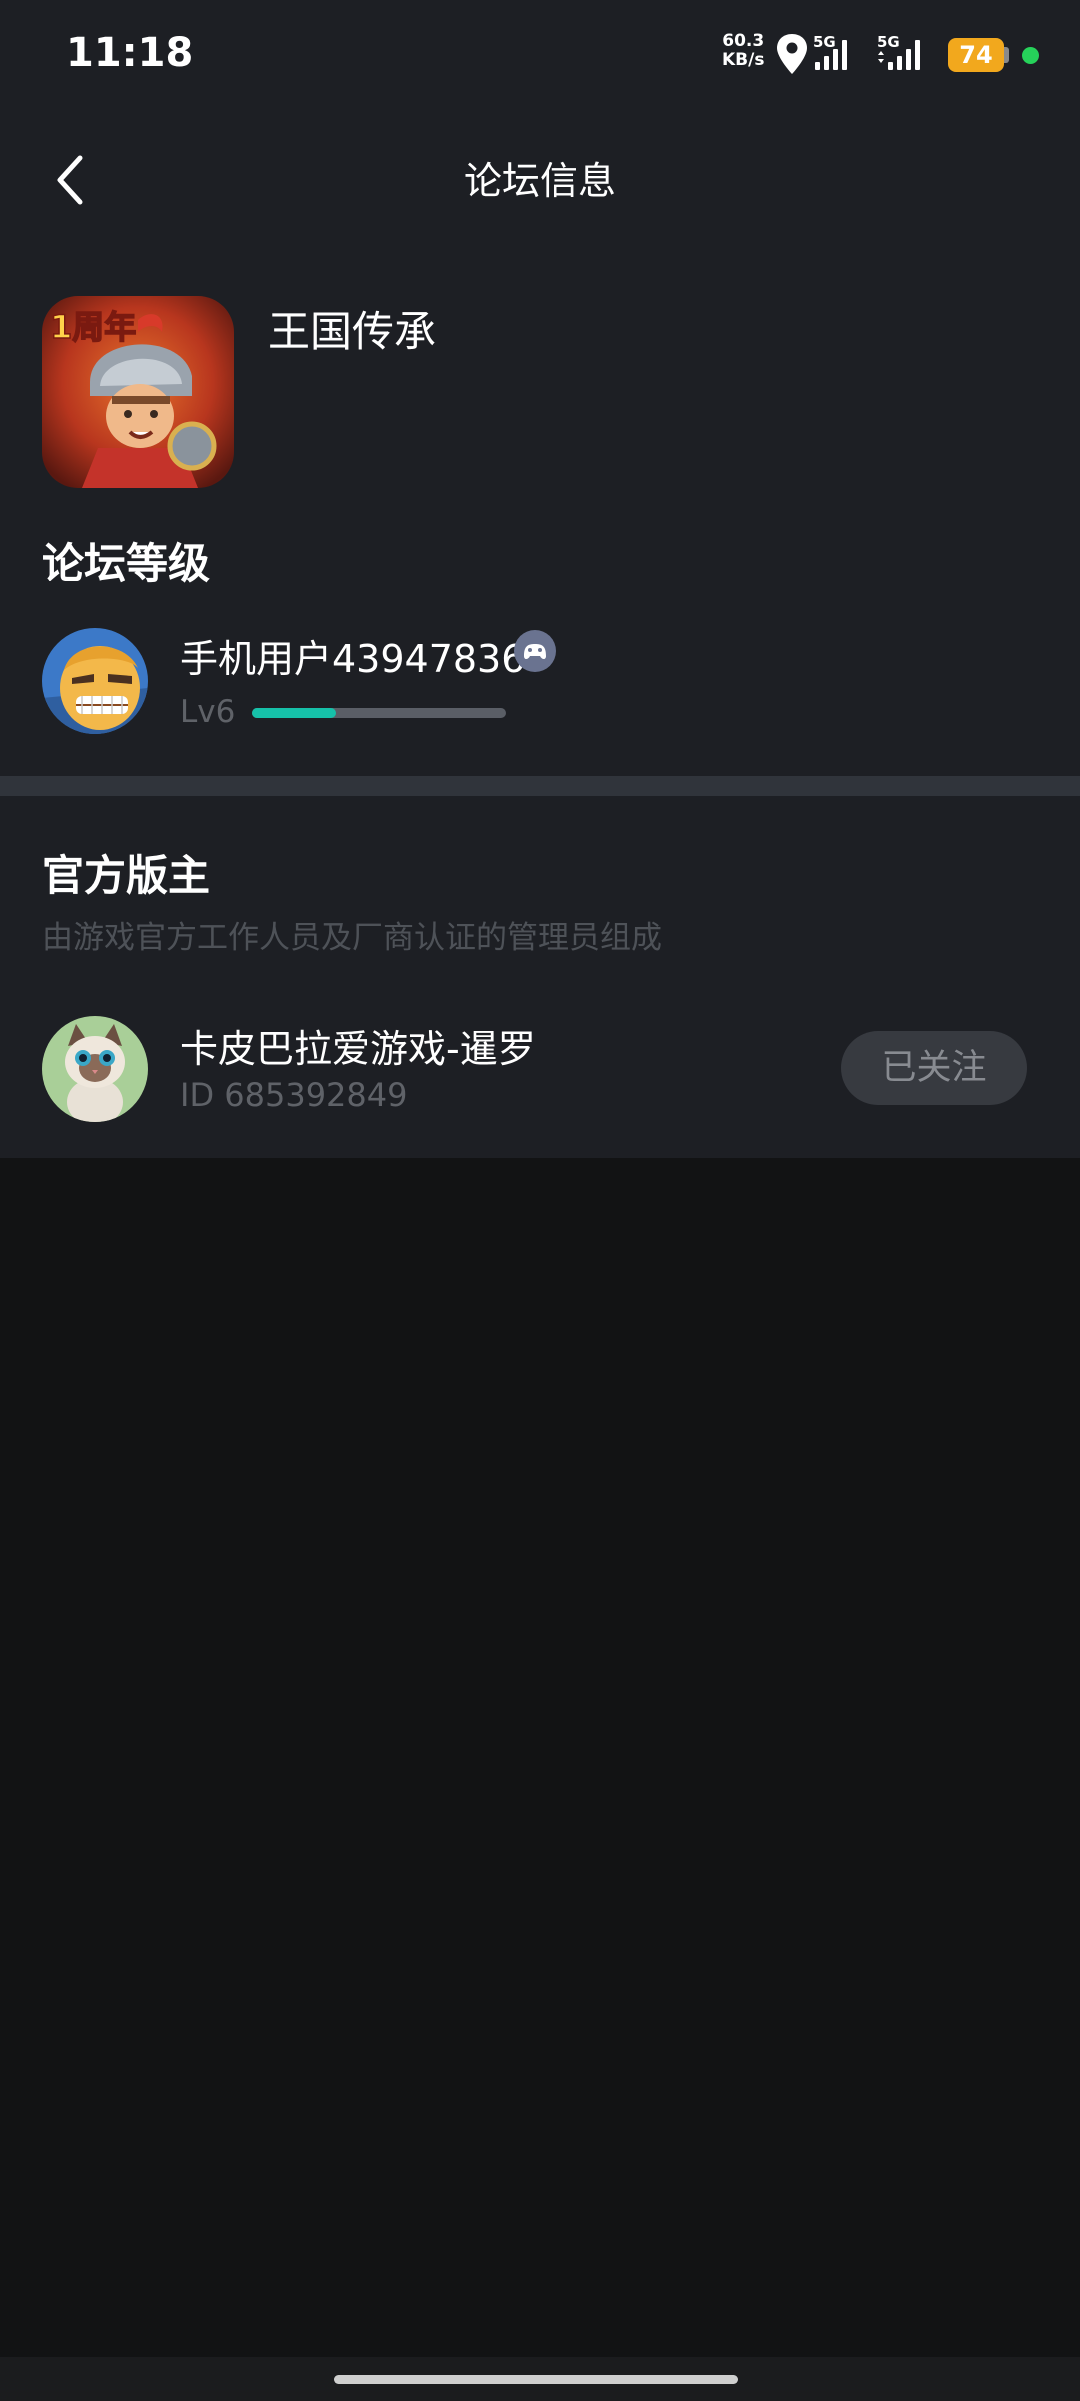 This screenshot has width=1080, height=2401. I want to click on home-indicator, so click(536, 2379).